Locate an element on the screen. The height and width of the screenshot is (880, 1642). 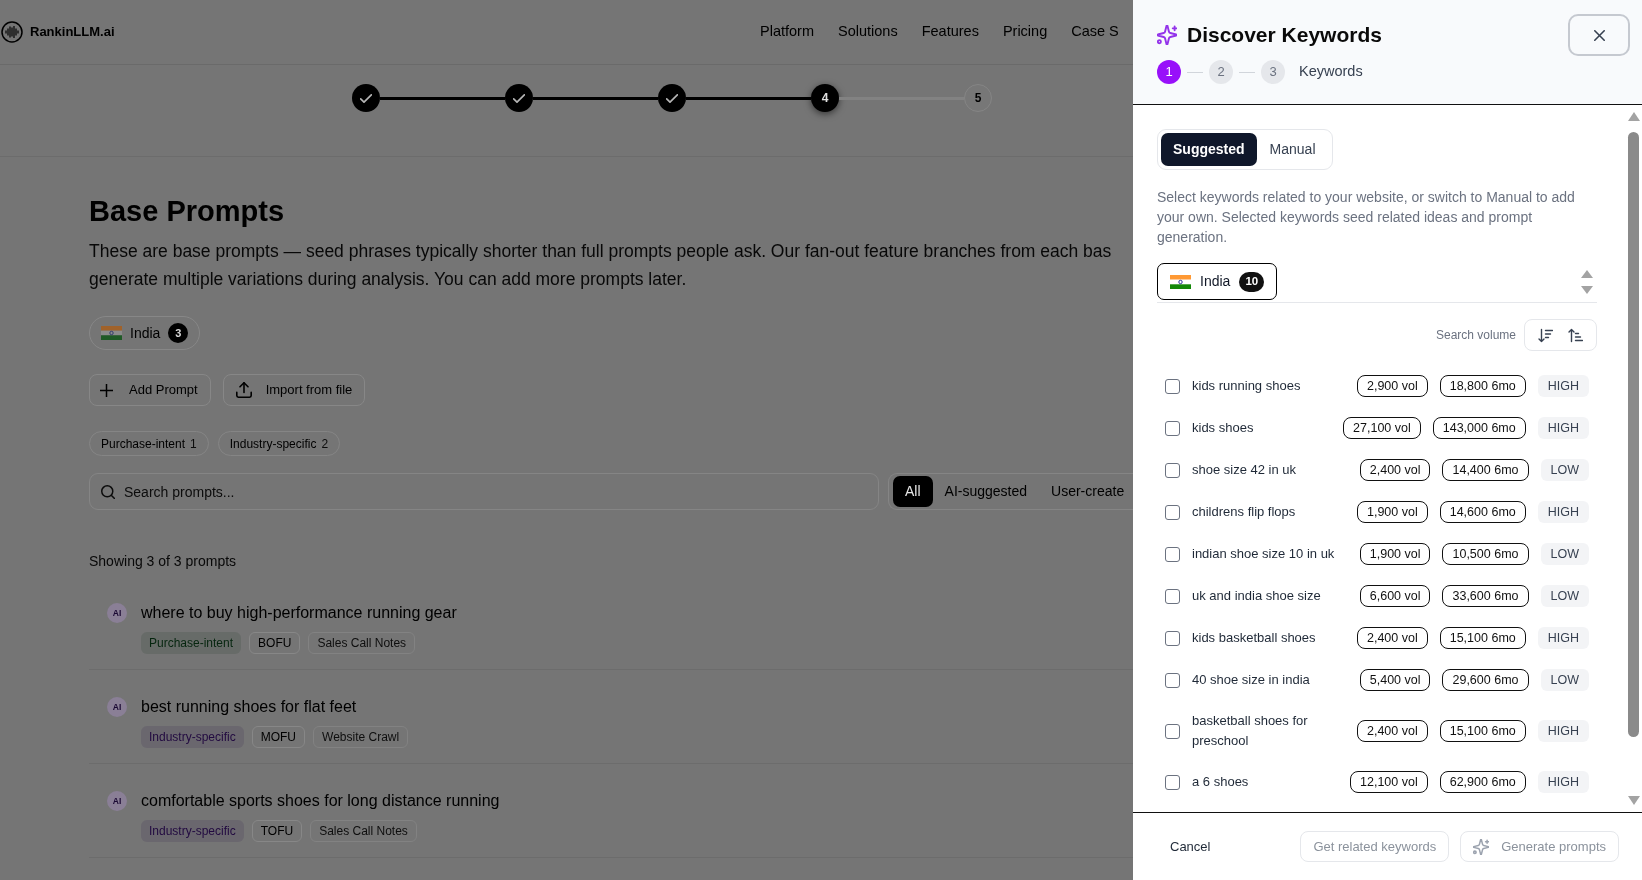
step-label: Keywords is located at coordinates (1331, 72).